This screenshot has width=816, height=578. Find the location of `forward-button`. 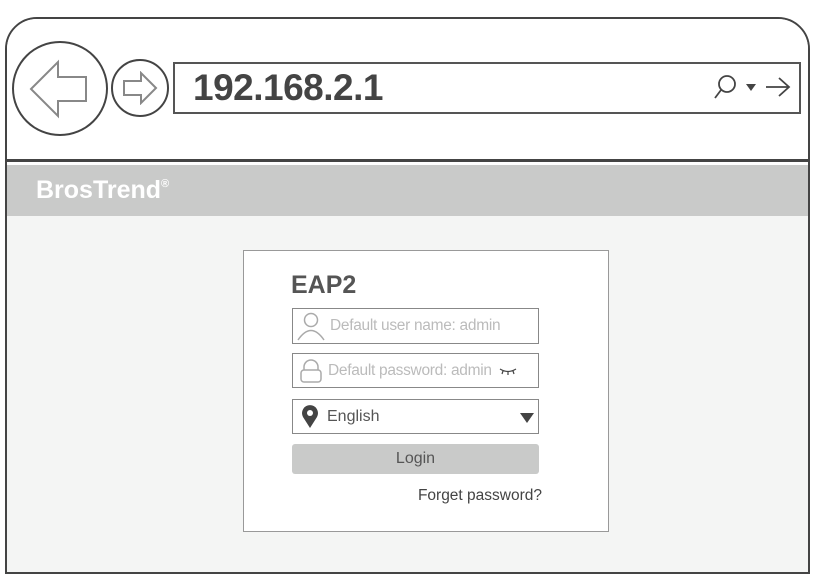

forward-button is located at coordinates (140, 88).